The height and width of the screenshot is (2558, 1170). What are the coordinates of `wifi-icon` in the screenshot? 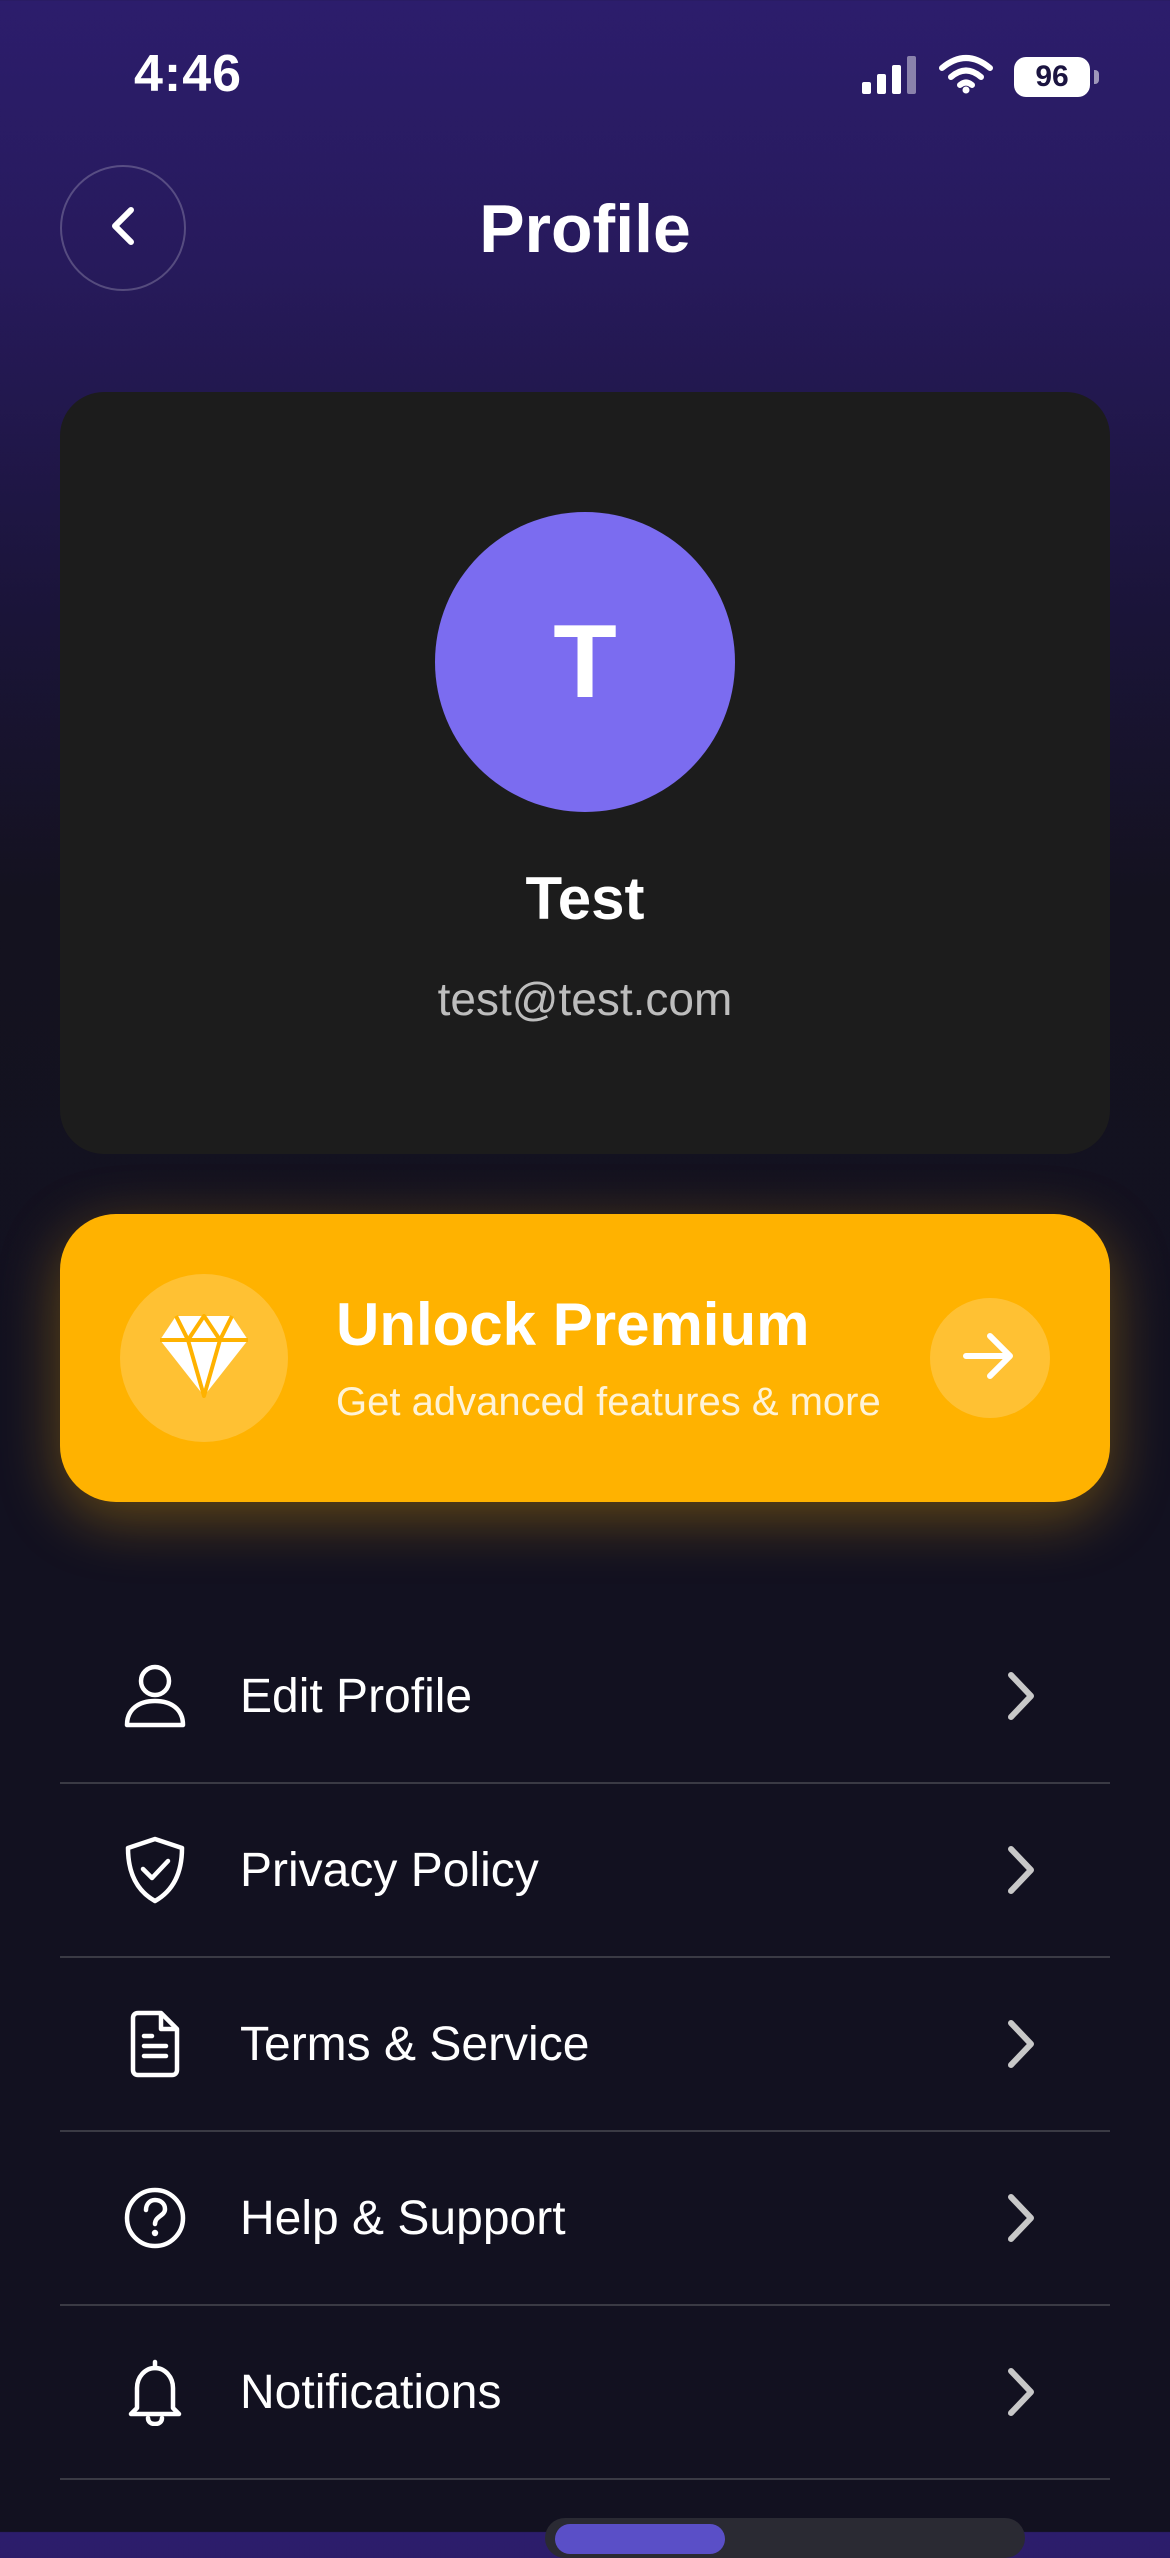 It's located at (966, 76).